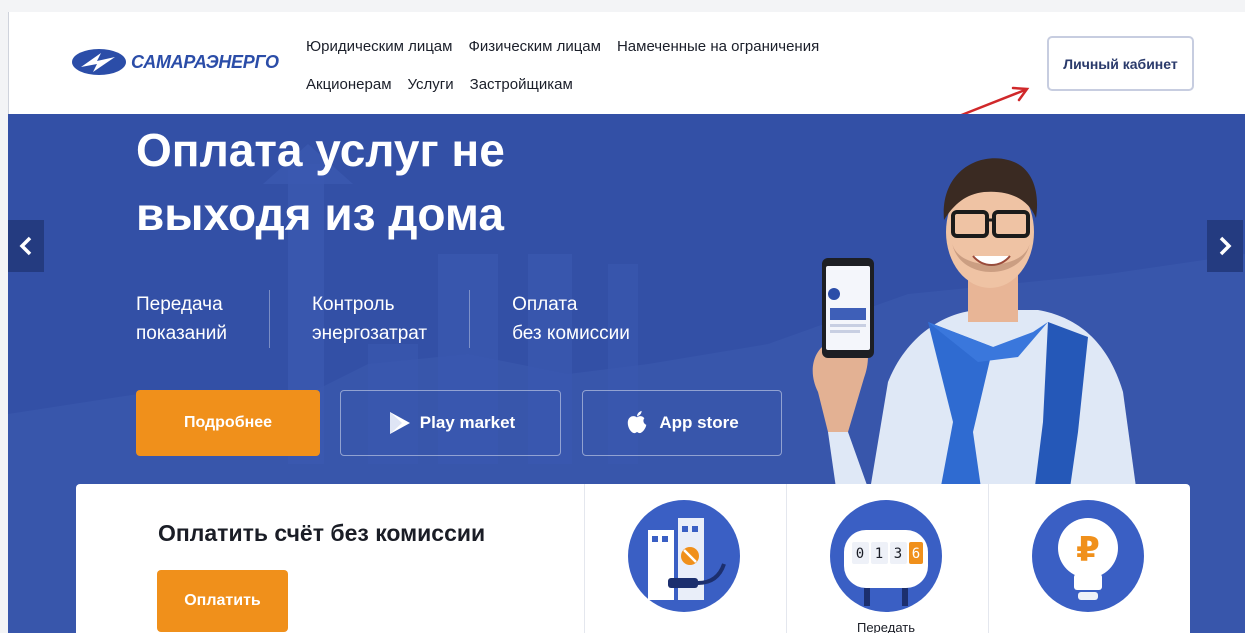 This screenshot has height=633, width=1245. Describe the element at coordinates (320, 150) in the screenshot. I see `hero-title-line-1: Оплата услуг не` at that location.